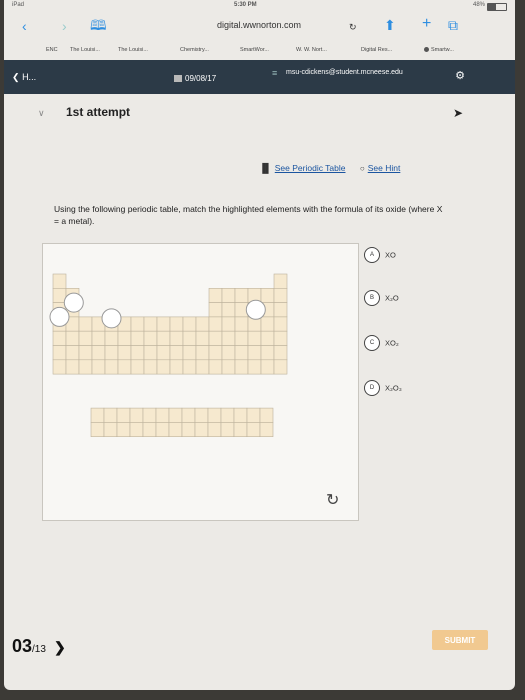 The width and height of the screenshot is (525, 700). Describe the element at coordinates (460, 640) in the screenshot. I see `submit-button: SUBMIT` at that location.